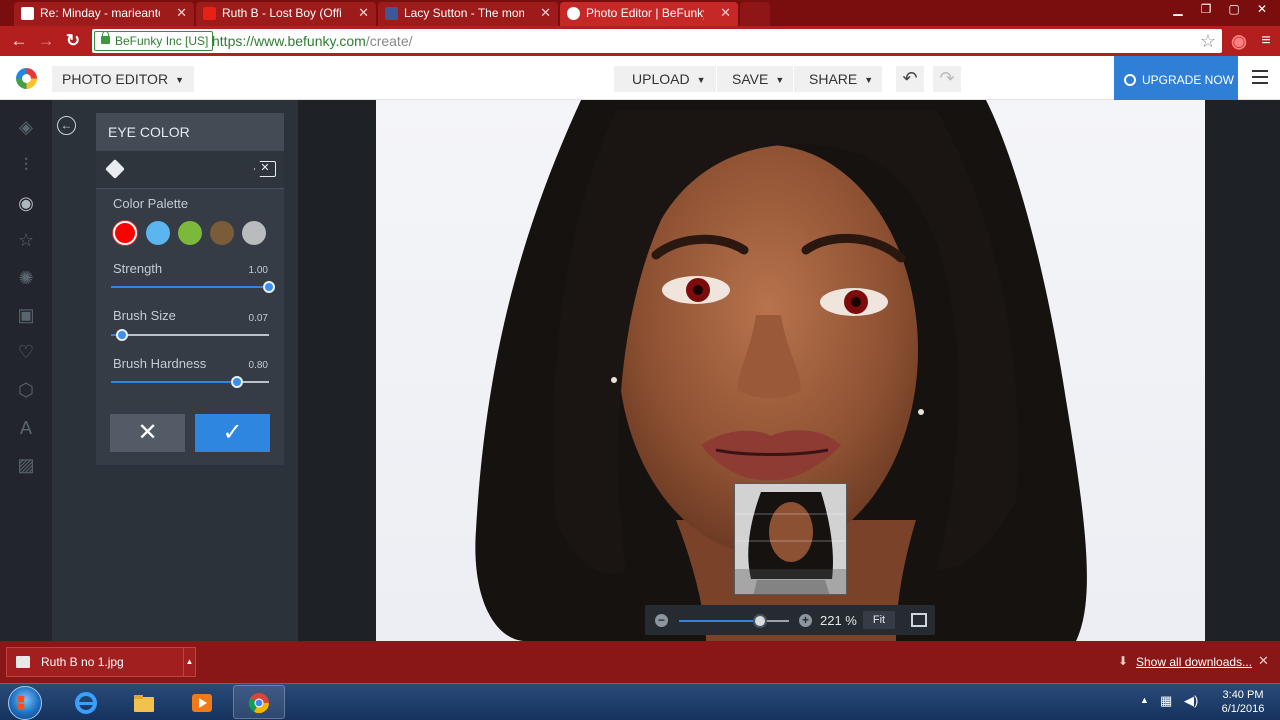  What do you see at coordinates (27, 13) in the screenshot?
I see `gmail-icon` at bounding box center [27, 13].